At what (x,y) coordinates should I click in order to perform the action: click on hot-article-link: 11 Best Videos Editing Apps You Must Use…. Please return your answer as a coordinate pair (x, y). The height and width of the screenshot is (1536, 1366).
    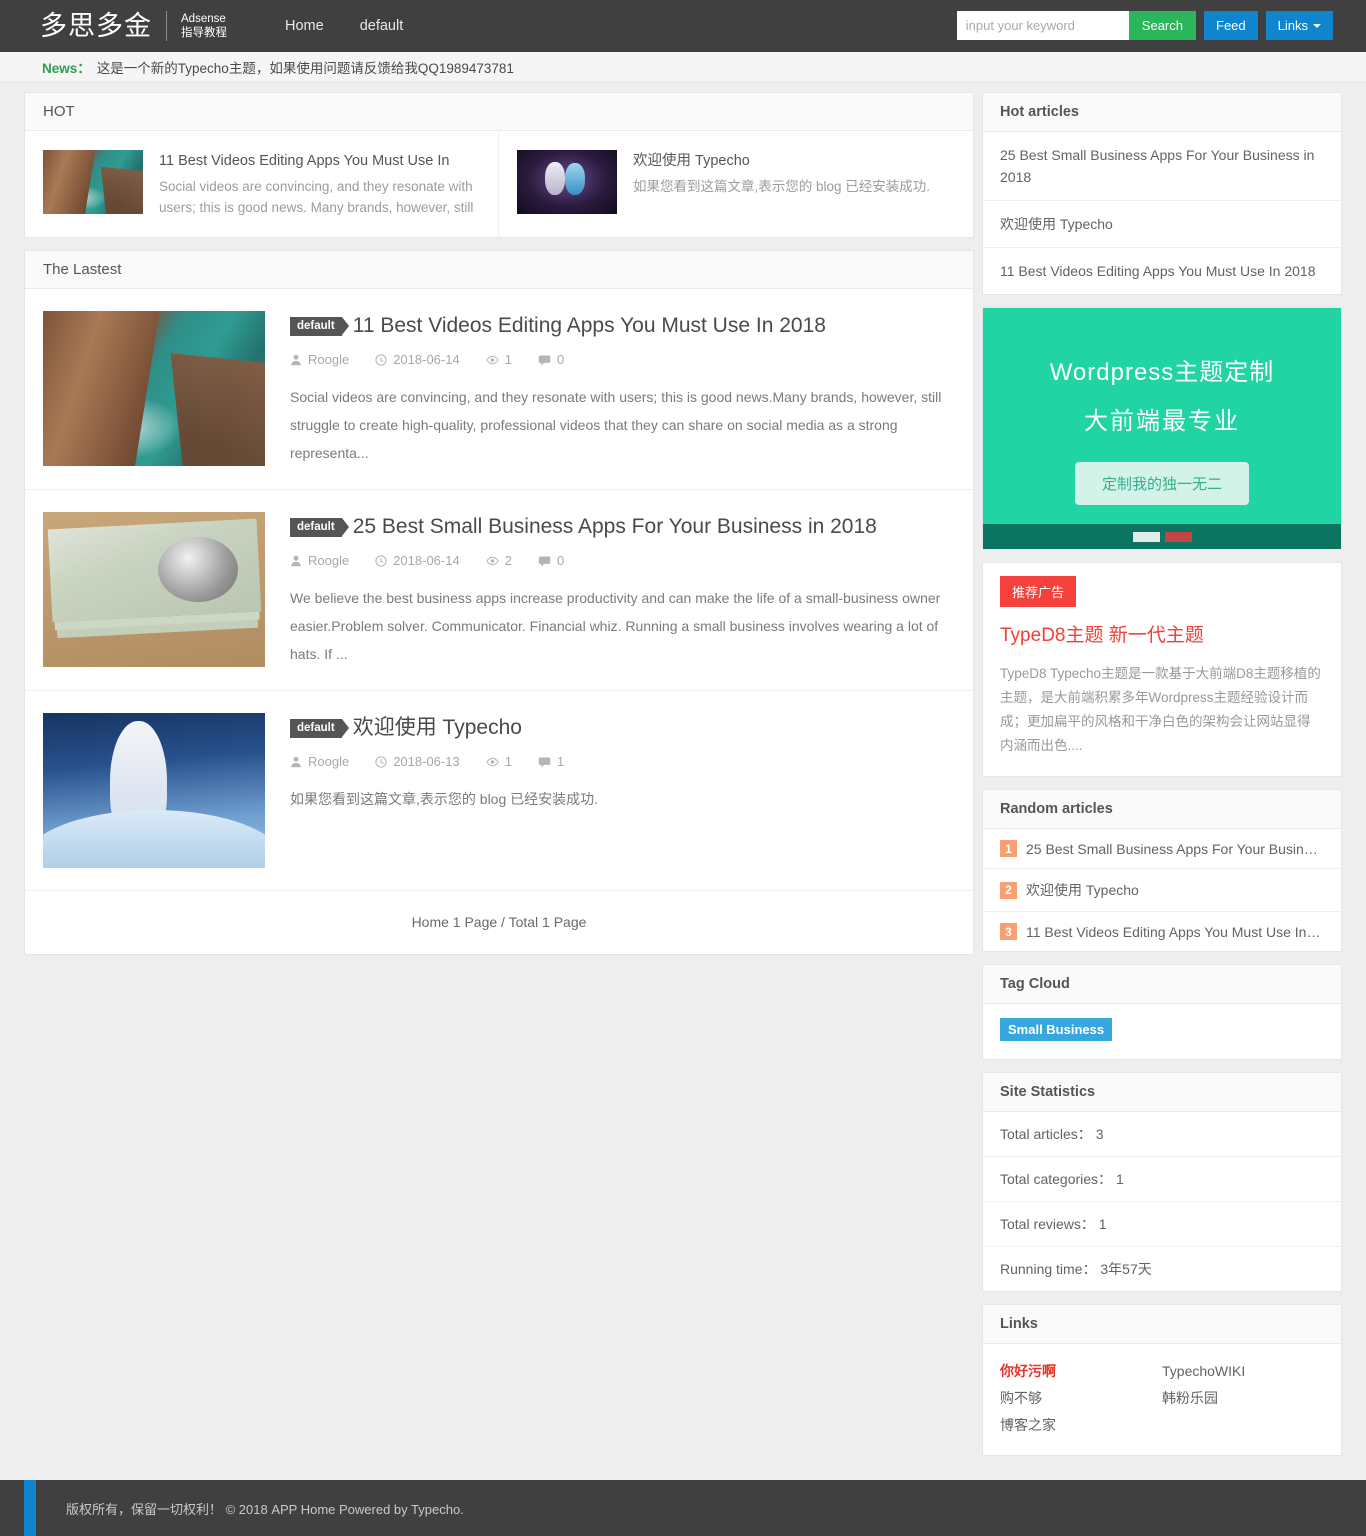
    Looking at the image, I should click on (1162, 271).